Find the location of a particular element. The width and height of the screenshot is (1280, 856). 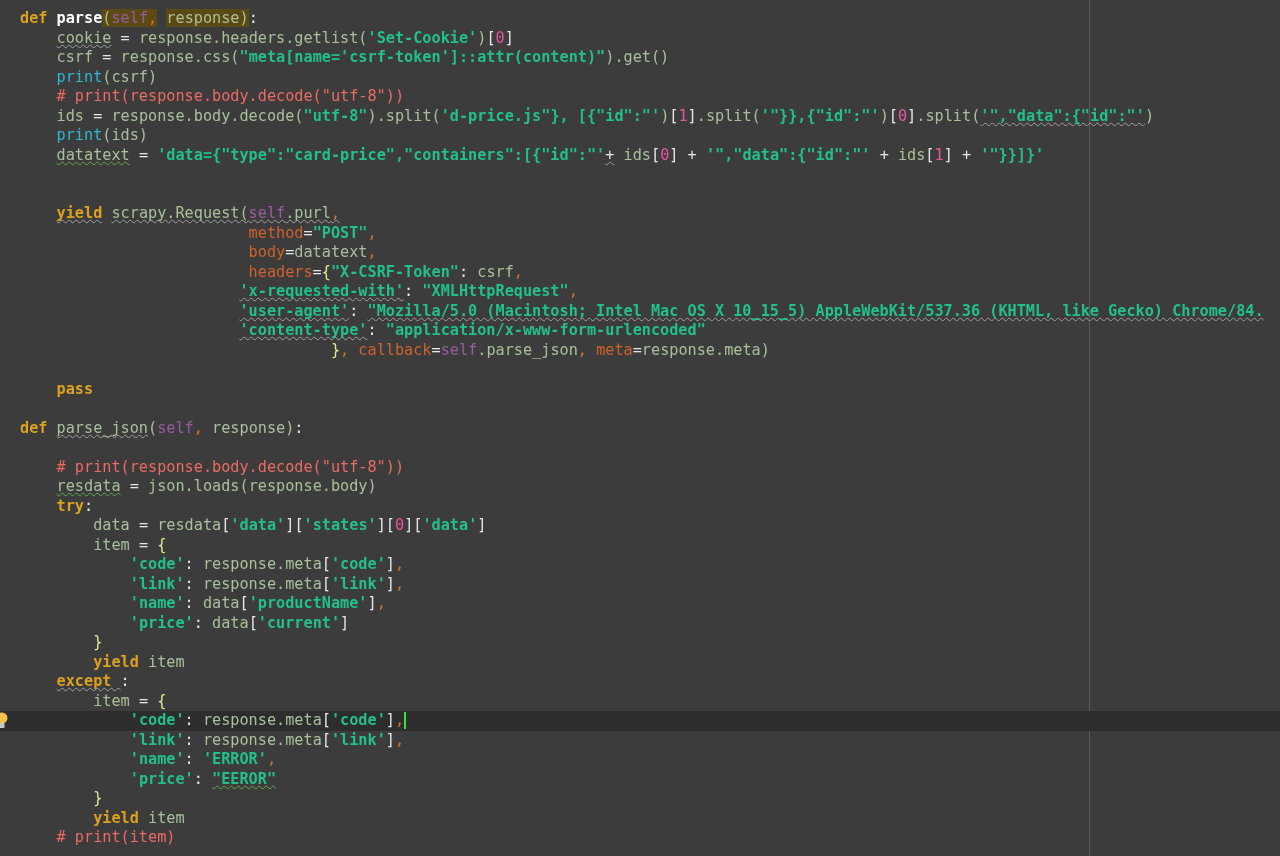

code-line: data = resdata['data']['states'][0]['data'] is located at coordinates (290, 526).